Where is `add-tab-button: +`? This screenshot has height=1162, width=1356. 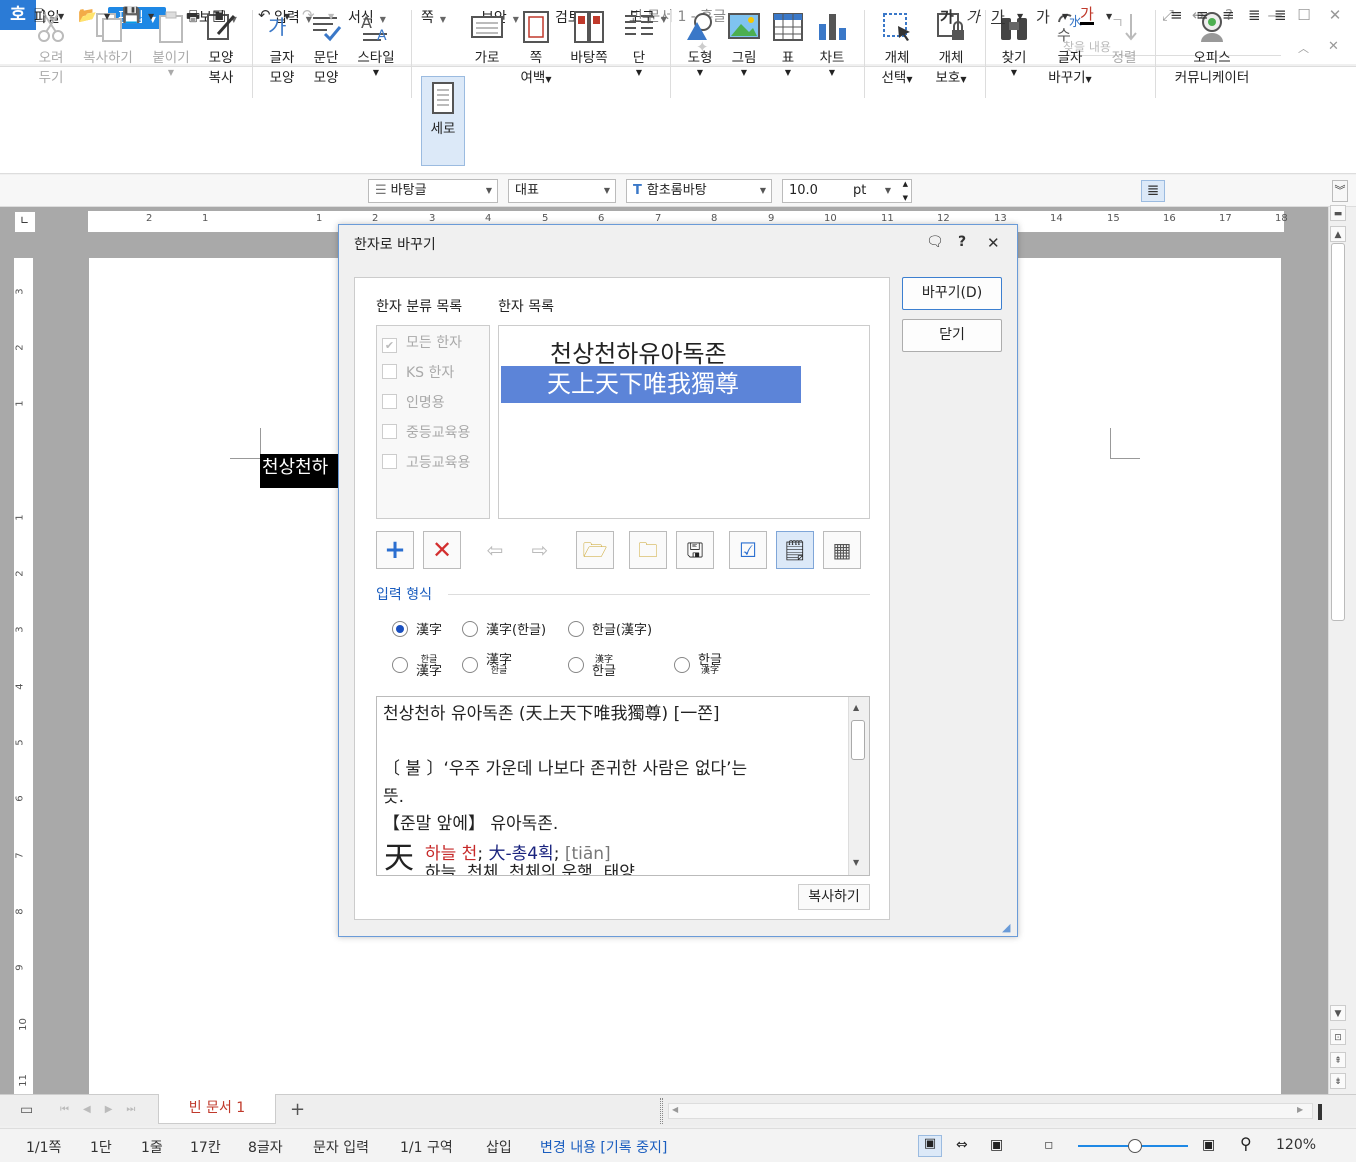 add-tab-button: + is located at coordinates (297, 1109).